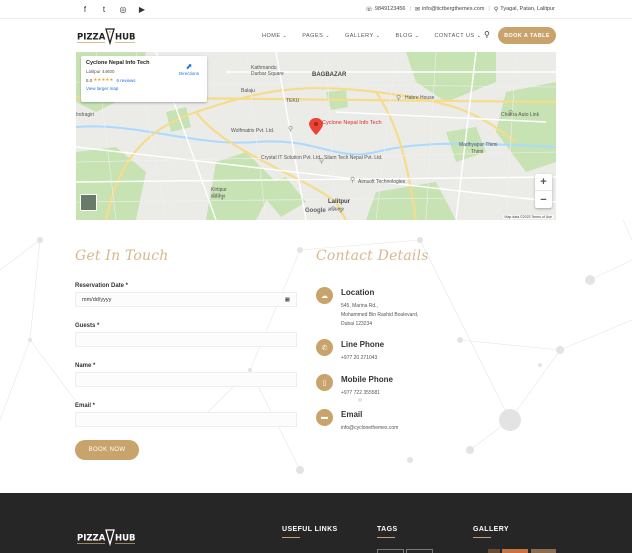 Image resolution: width=632 pixels, height=553 pixels. What do you see at coordinates (453, 9) in the screenshot?
I see `top-email: info@tictbergthemes.com` at bounding box center [453, 9].